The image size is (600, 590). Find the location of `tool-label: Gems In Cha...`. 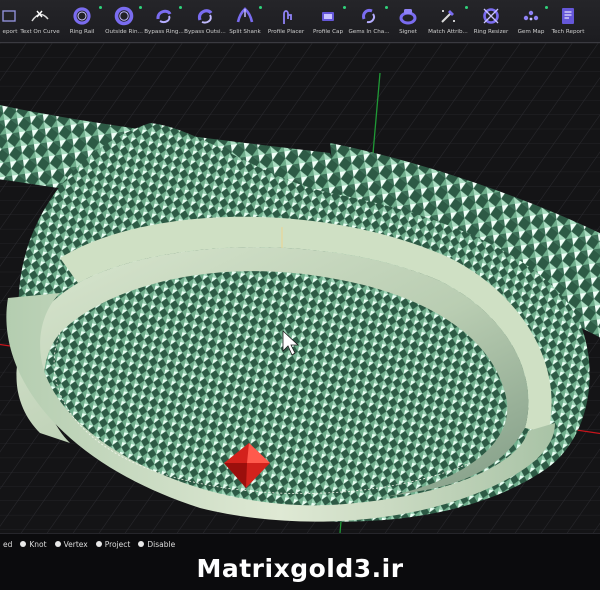

tool-label: Gems In Cha... is located at coordinates (369, 32).